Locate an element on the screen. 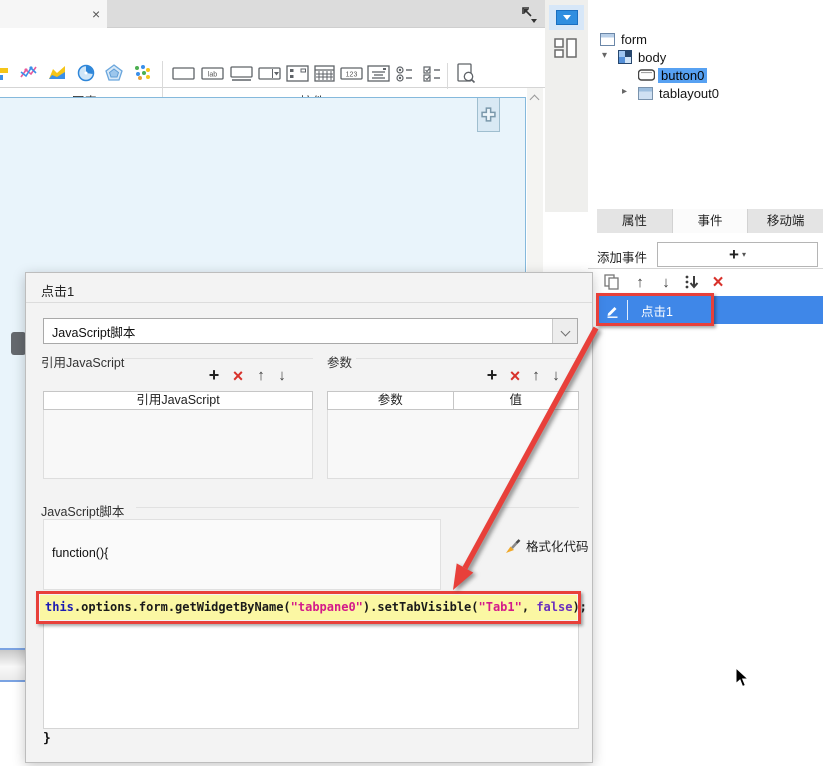 The height and width of the screenshot is (766, 823). form-icon is located at coordinates (607, 39).